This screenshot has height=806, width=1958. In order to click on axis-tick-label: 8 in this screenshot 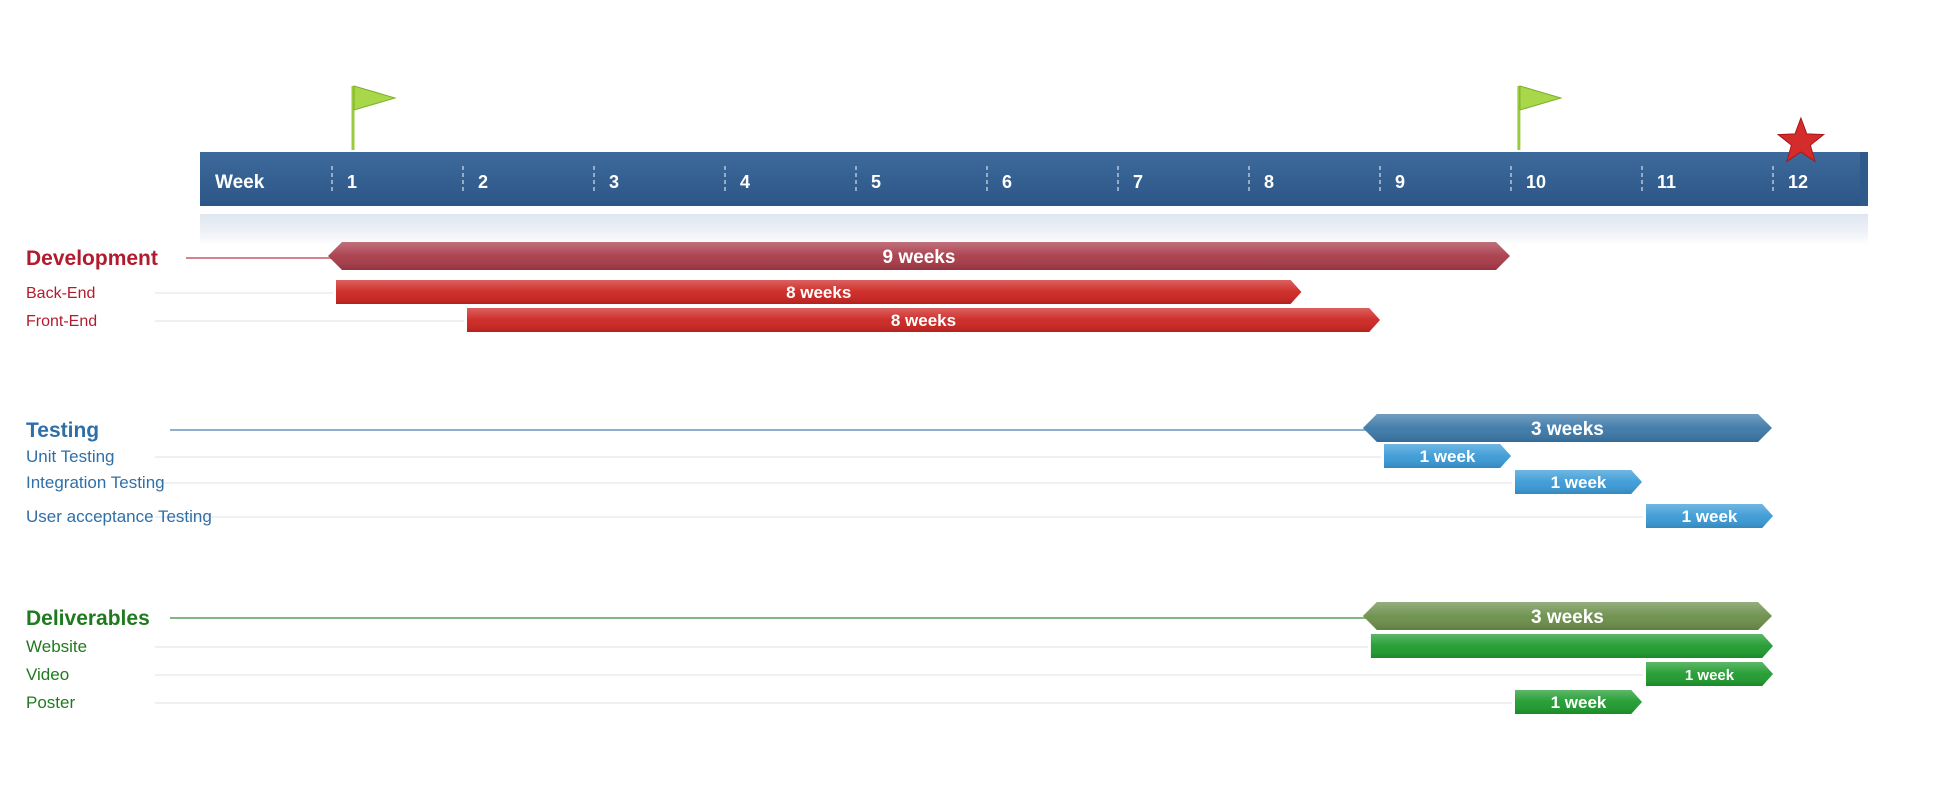, I will do `click(1269, 182)`.